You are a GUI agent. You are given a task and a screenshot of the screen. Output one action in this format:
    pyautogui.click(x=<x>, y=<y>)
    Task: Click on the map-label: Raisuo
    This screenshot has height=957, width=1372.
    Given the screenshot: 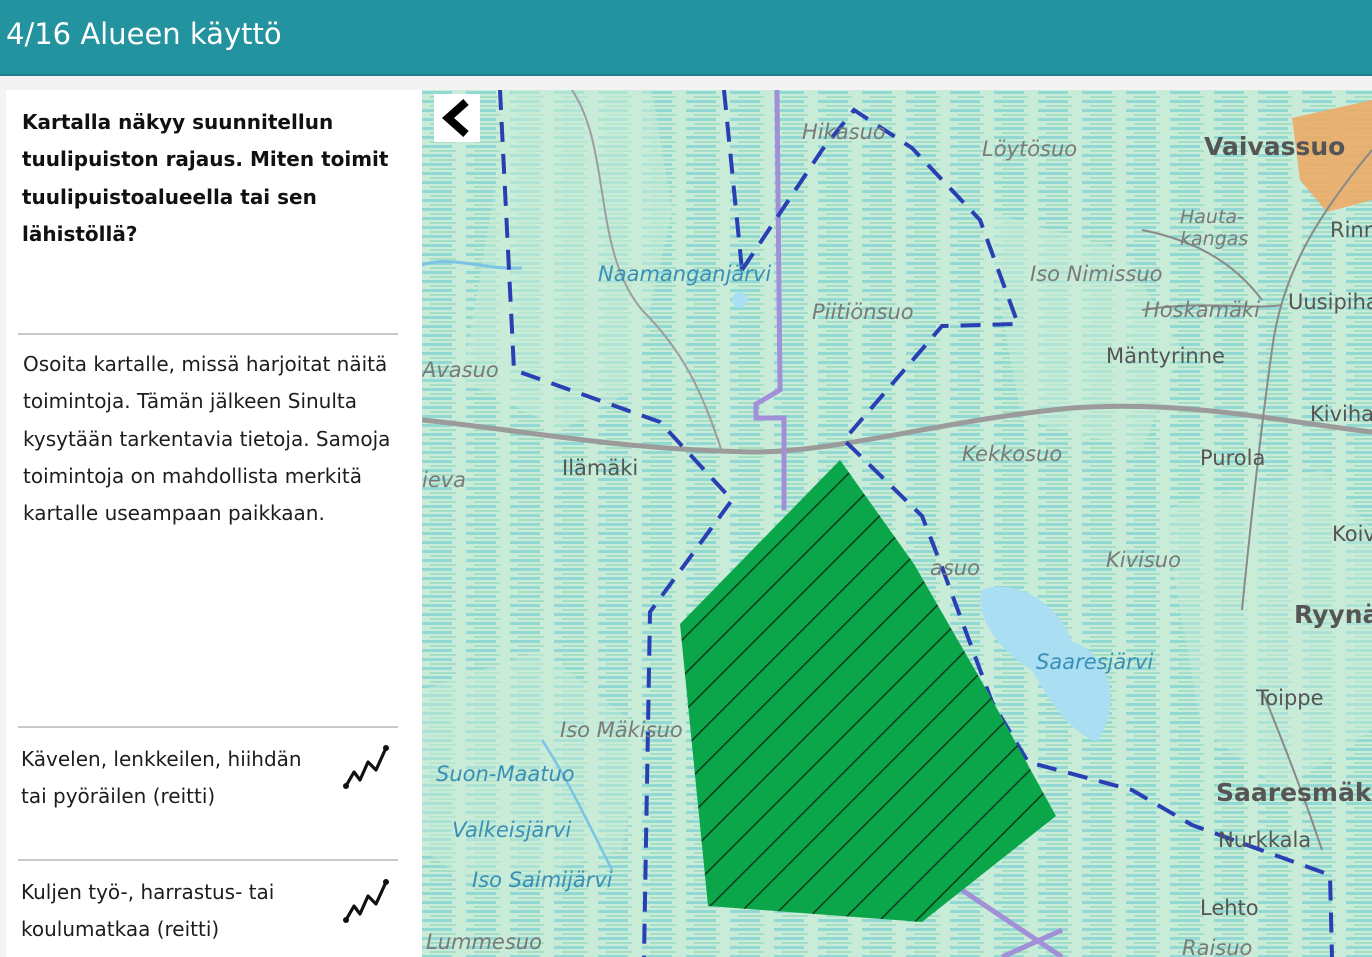 What is the action you would take?
    pyautogui.click(x=1217, y=946)
    